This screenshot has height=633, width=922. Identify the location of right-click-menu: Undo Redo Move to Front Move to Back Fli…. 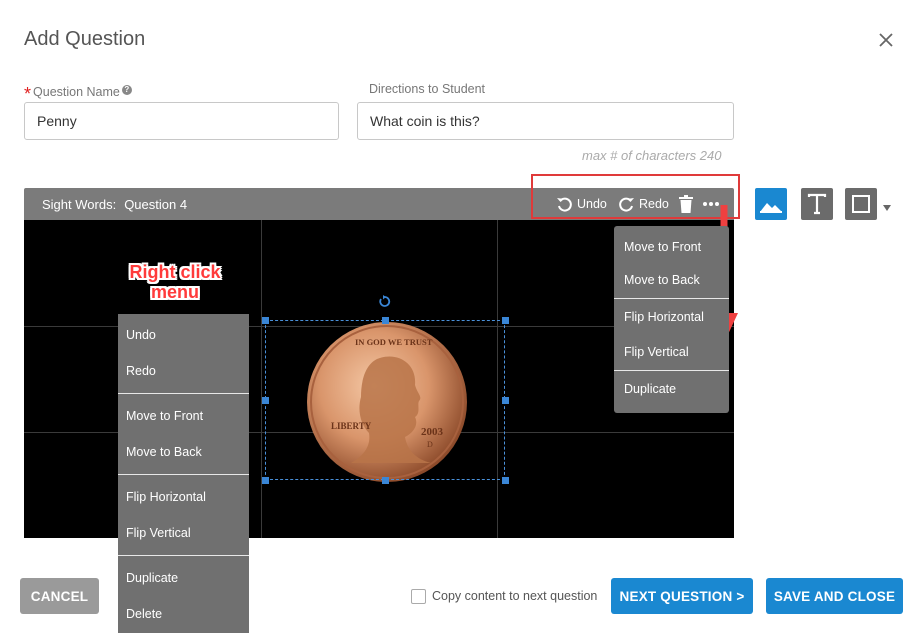
(183, 473).